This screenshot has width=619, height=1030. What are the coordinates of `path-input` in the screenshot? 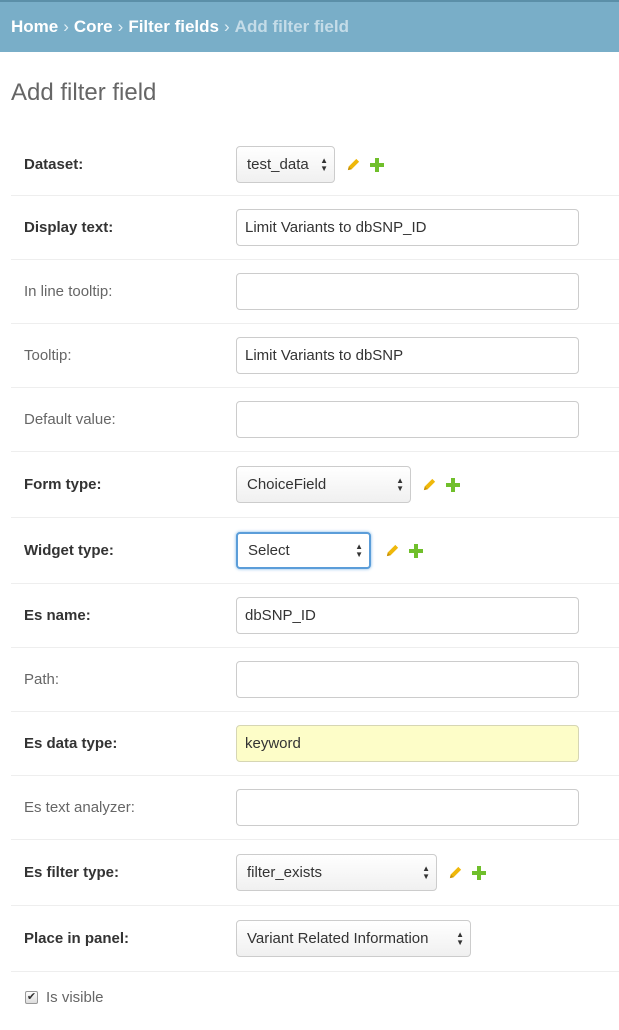 It's located at (407, 679).